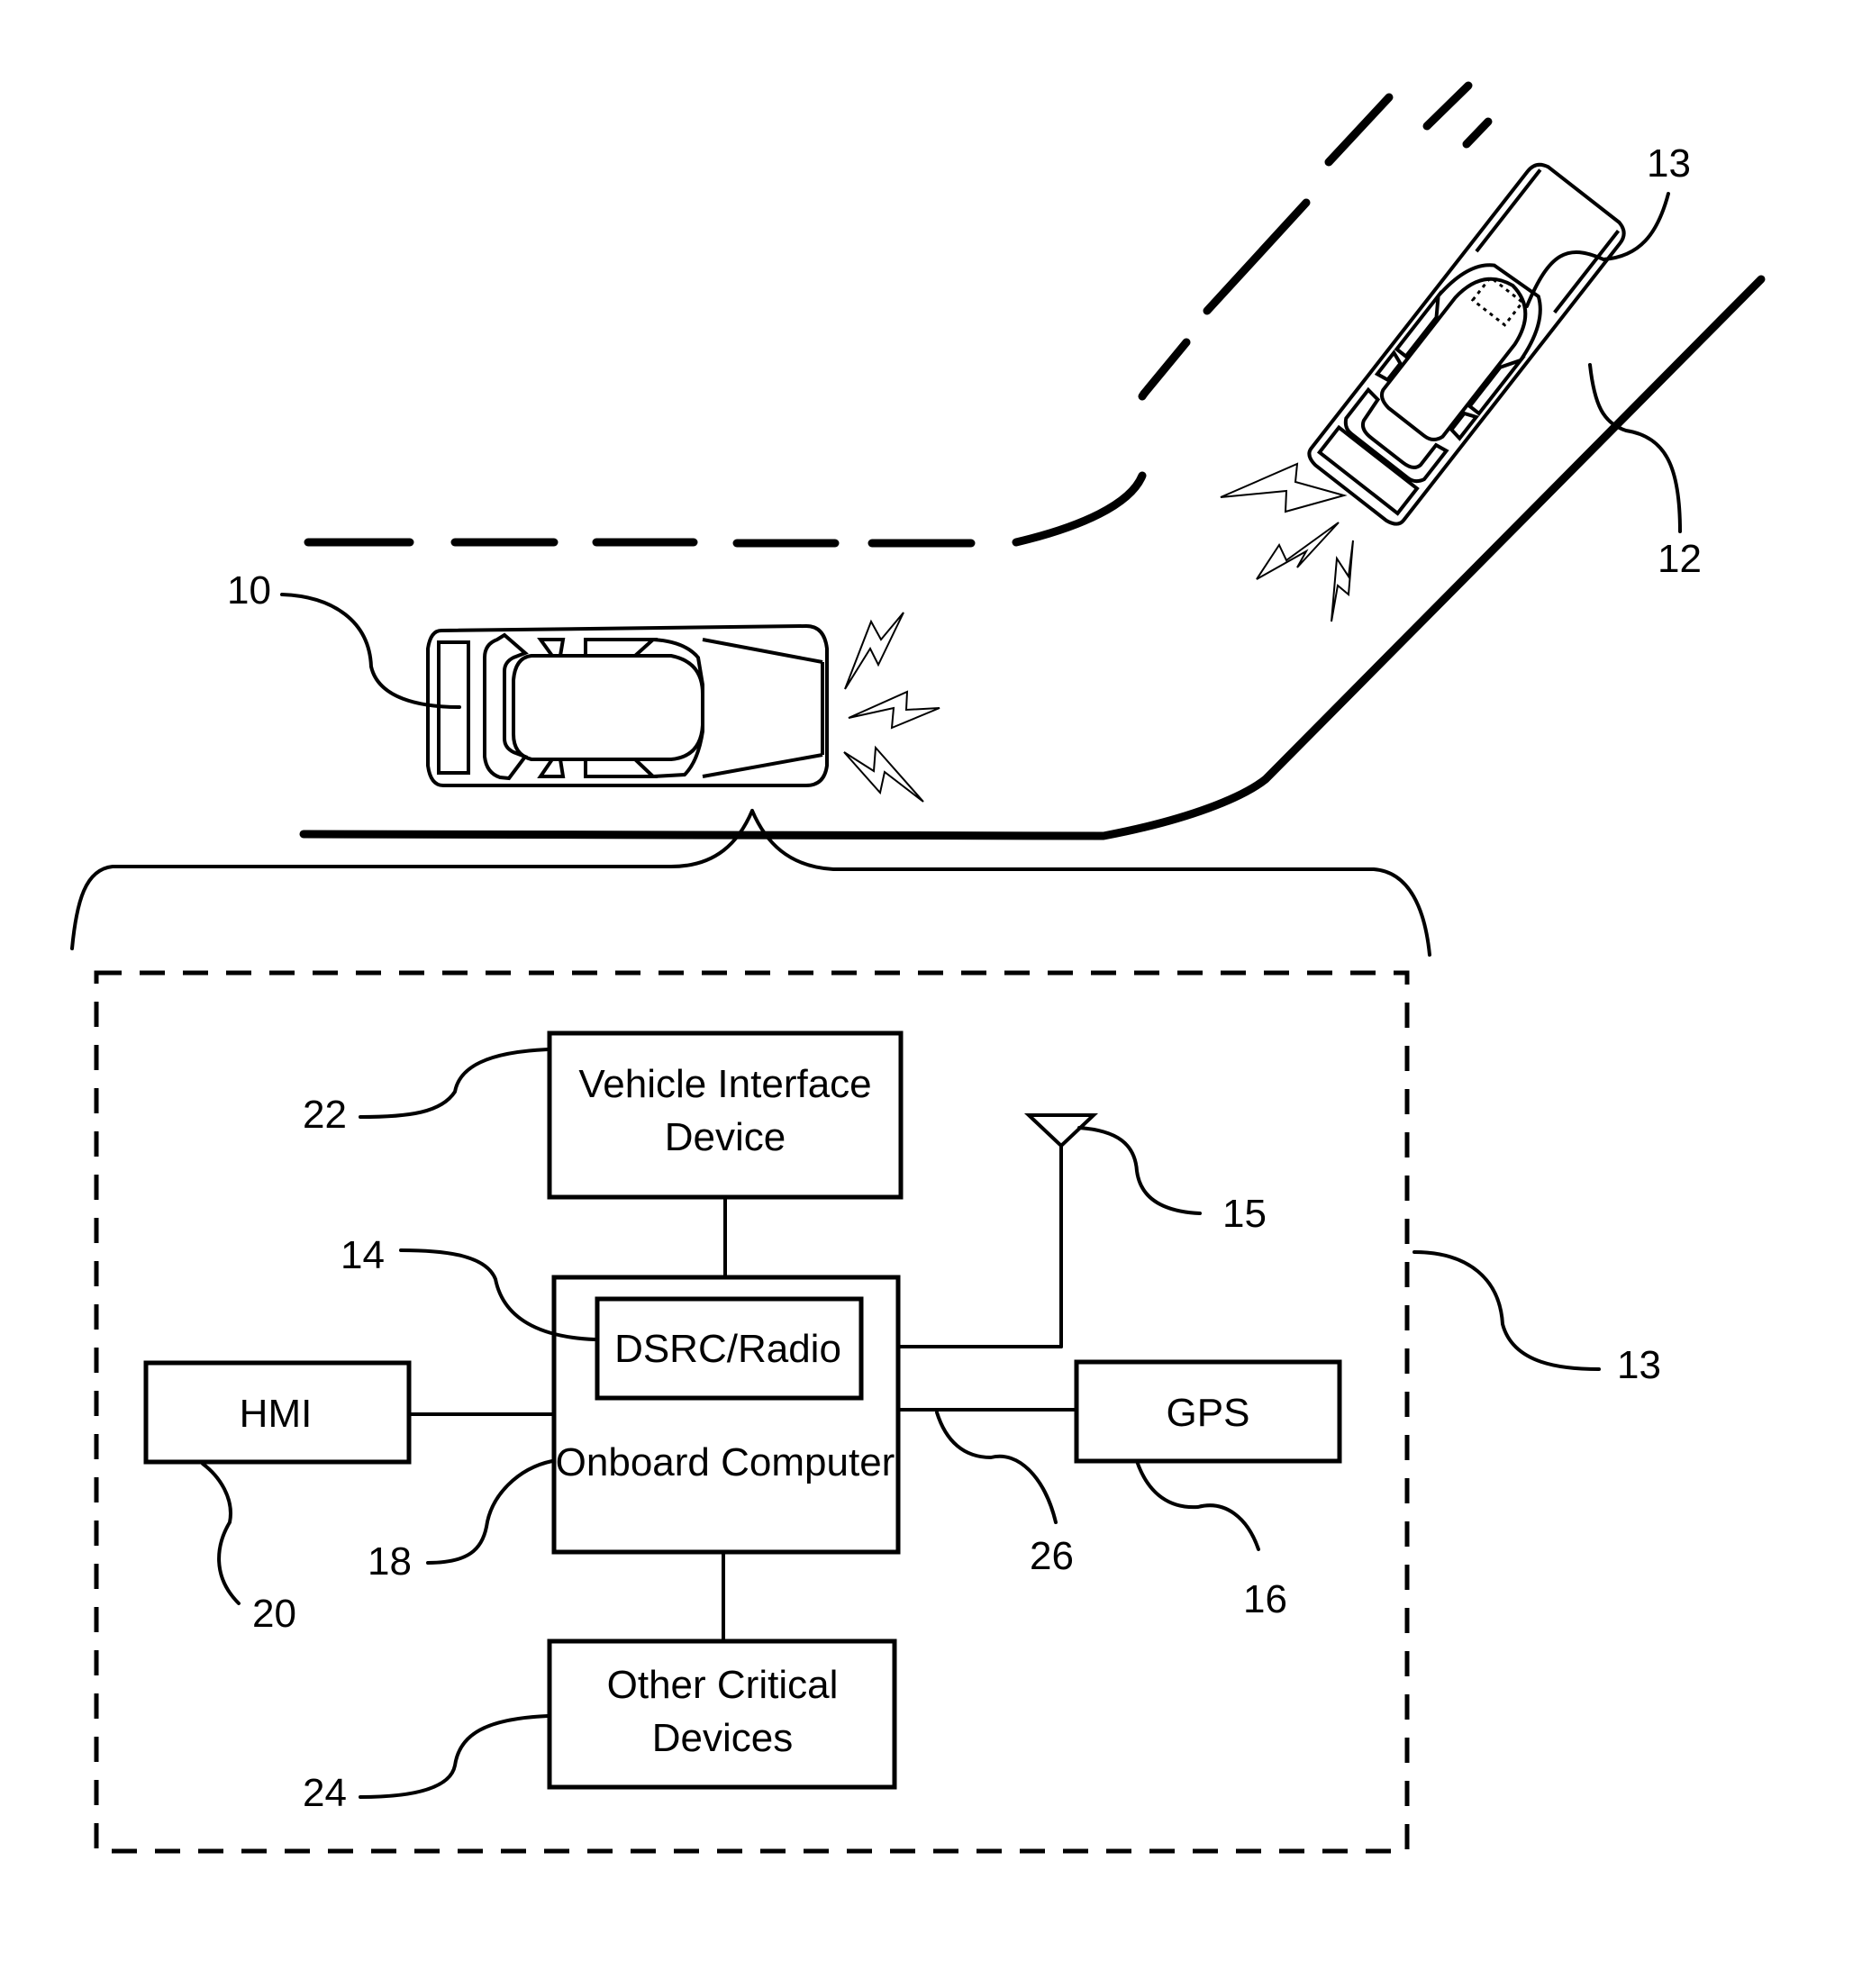 This screenshot has height=1988, width=1853. I want to click on ref-label-10: 10, so click(249, 590).